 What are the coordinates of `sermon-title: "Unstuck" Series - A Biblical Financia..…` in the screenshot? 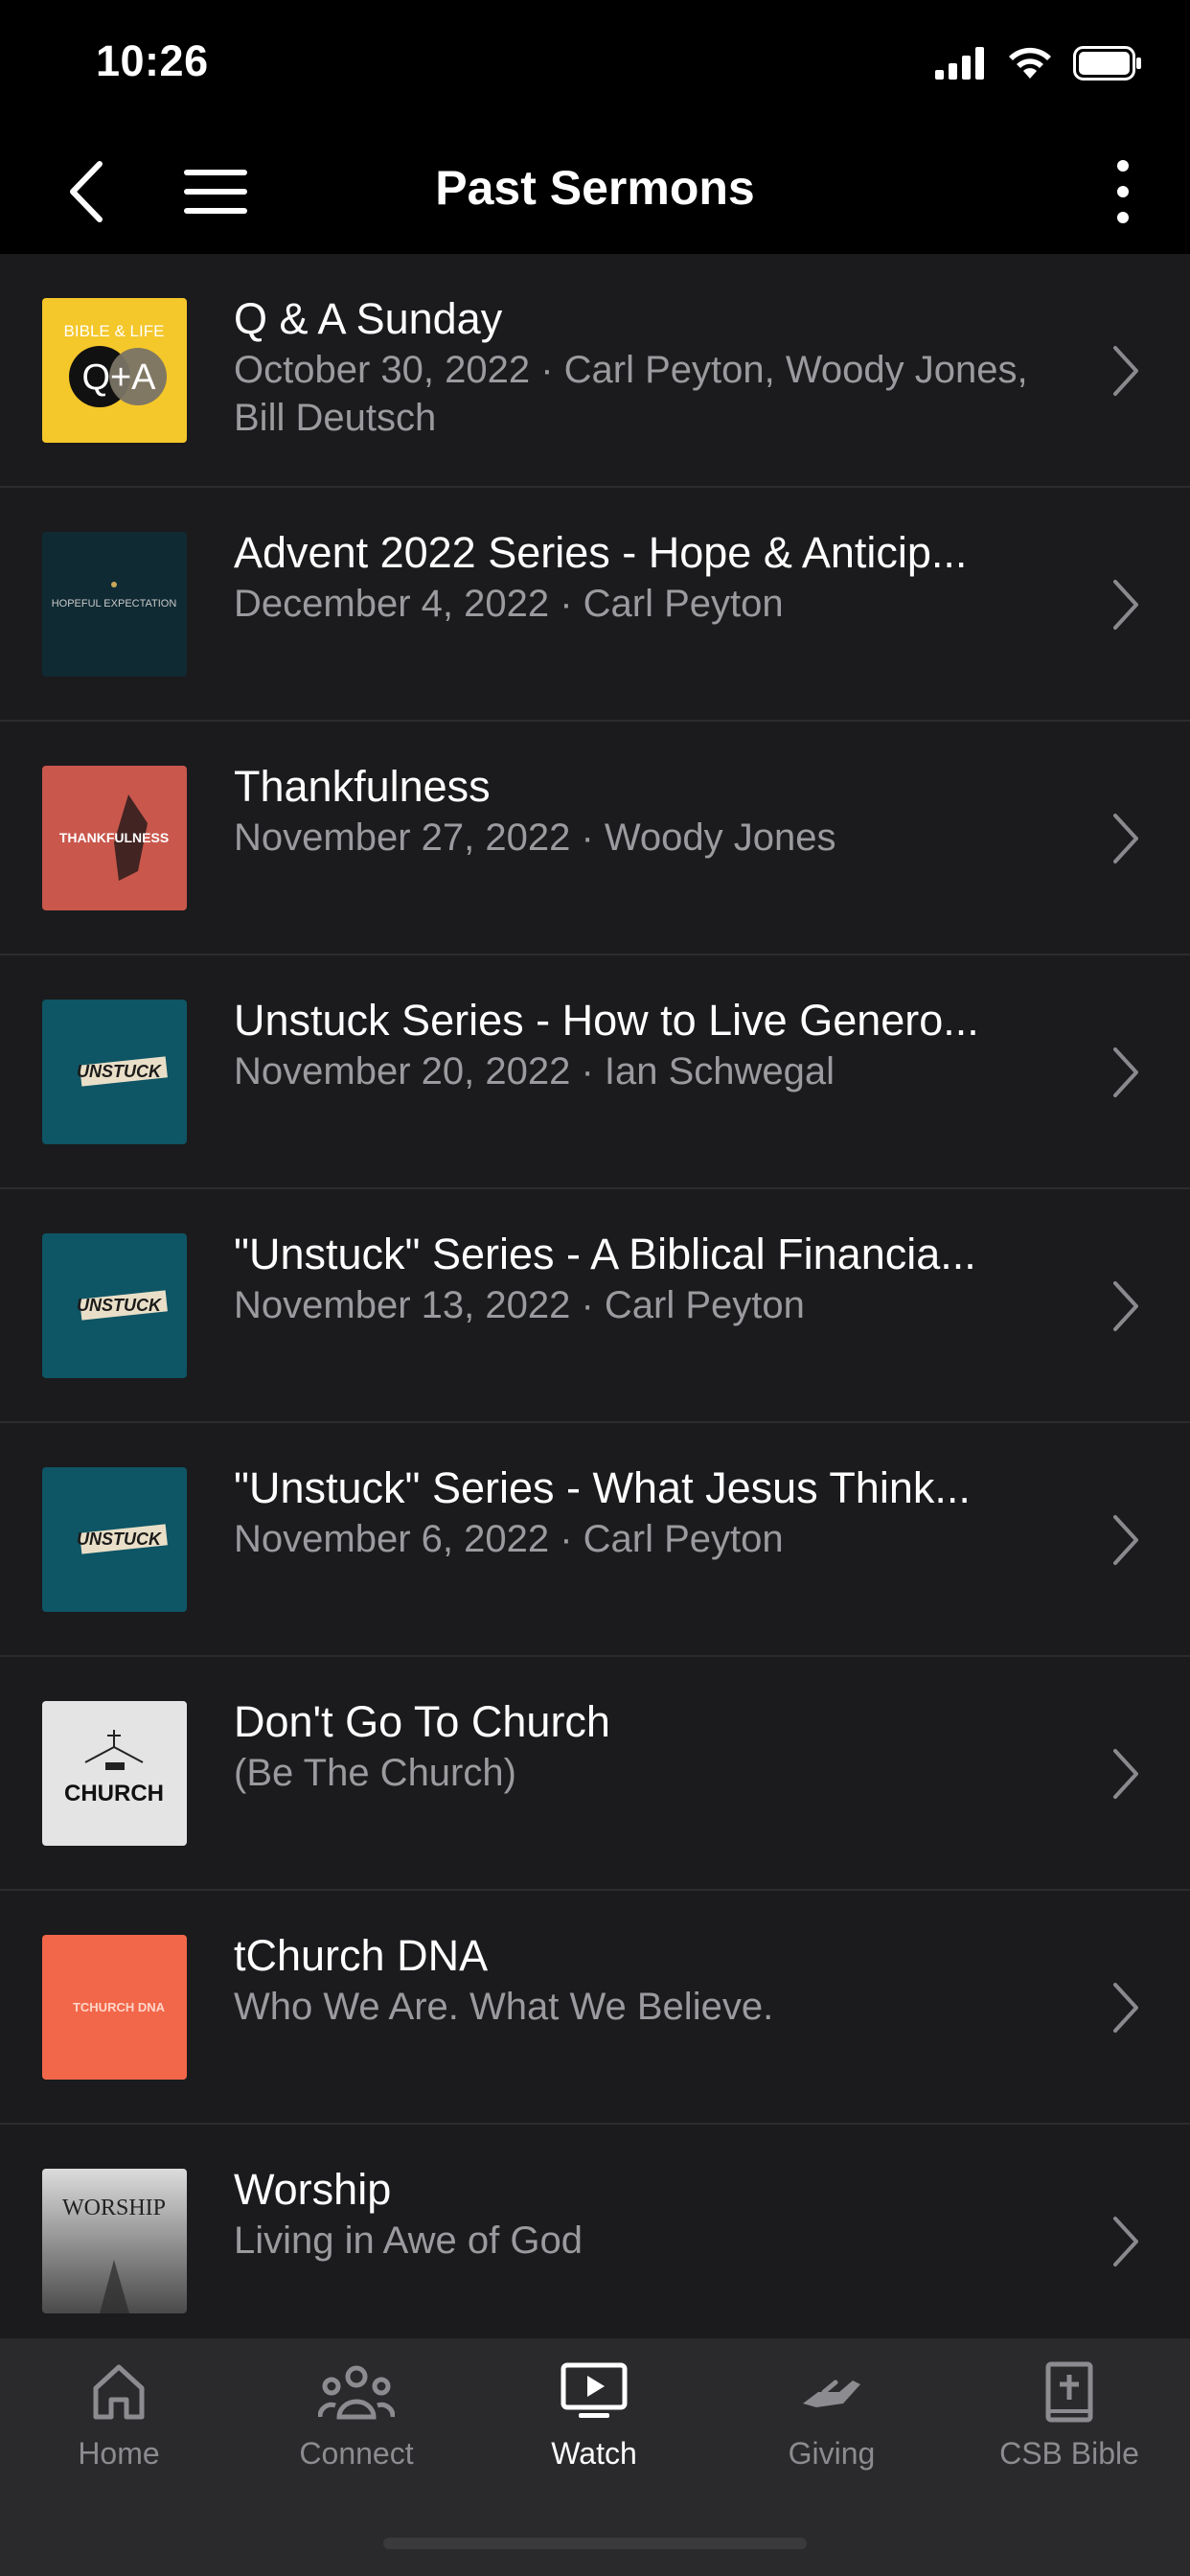 It's located at (605, 1254).